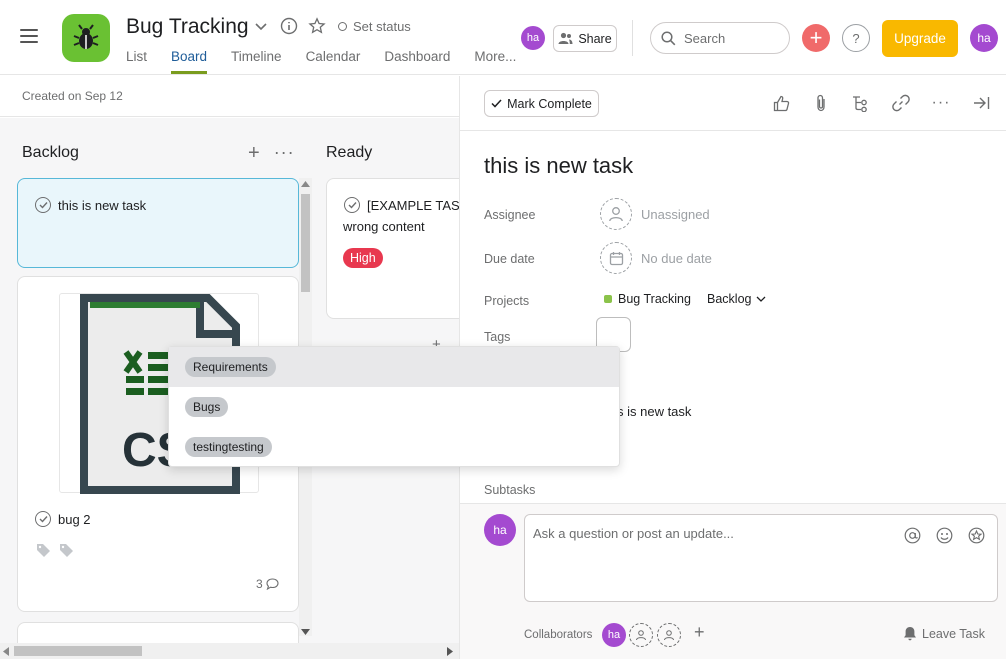 This screenshot has height=659, width=1006. What do you see at coordinates (349, 152) in the screenshot?
I see `column-title-ready: Ready` at bounding box center [349, 152].